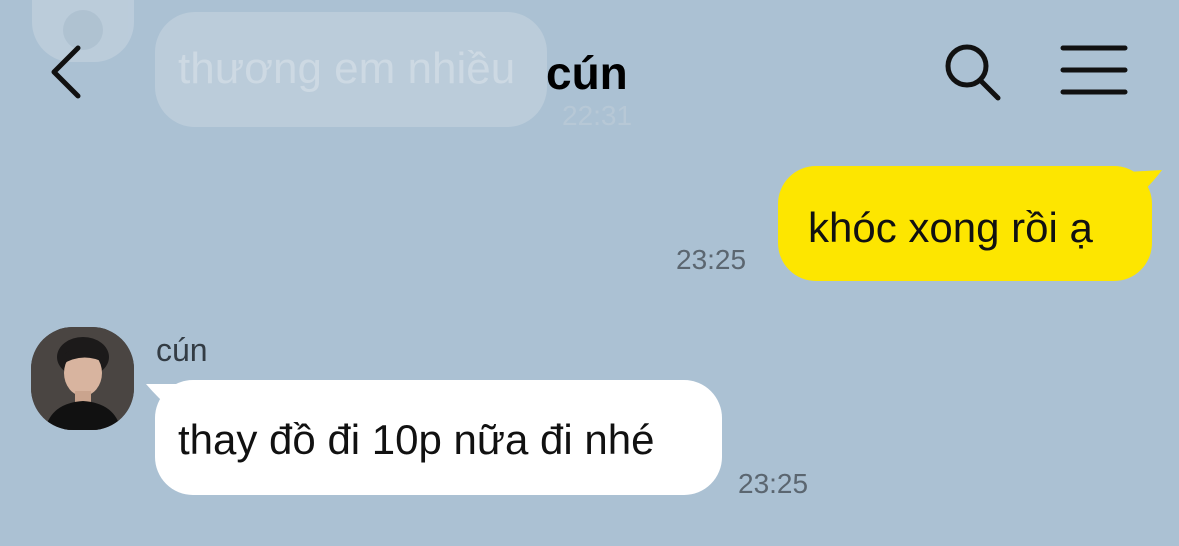 The height and width of the screenshot is (546, 1179). Describe the element at coordinates (972, 72) in the screenshot. I see `search-icon` at that location.